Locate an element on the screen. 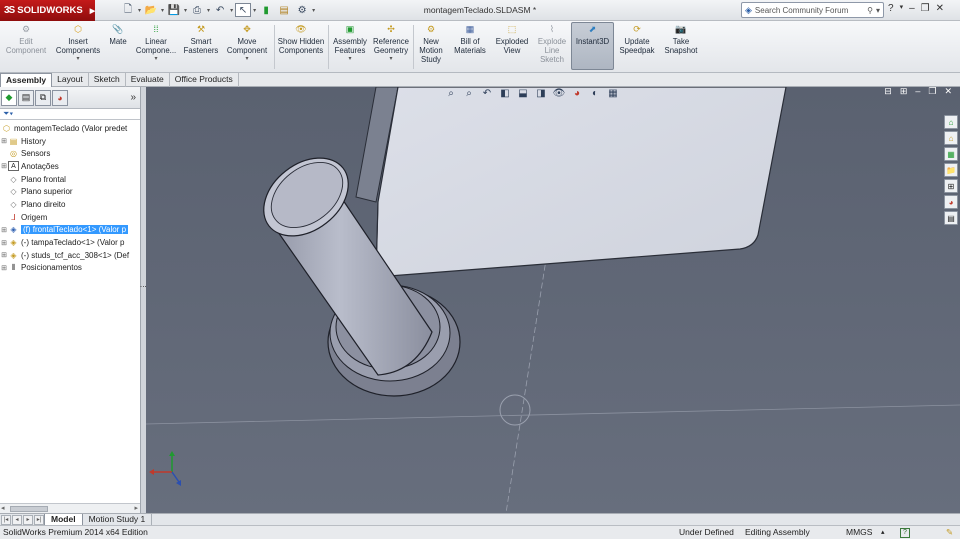 The image size is (960, 539). tree-node-history: ⊞ ▤ History is located at coordinates (70, 141).